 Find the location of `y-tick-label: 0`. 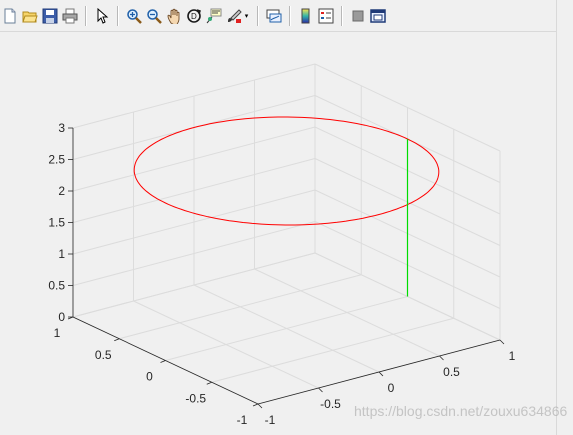

y-tick-label: 0 is located at coordinates (149, 377).